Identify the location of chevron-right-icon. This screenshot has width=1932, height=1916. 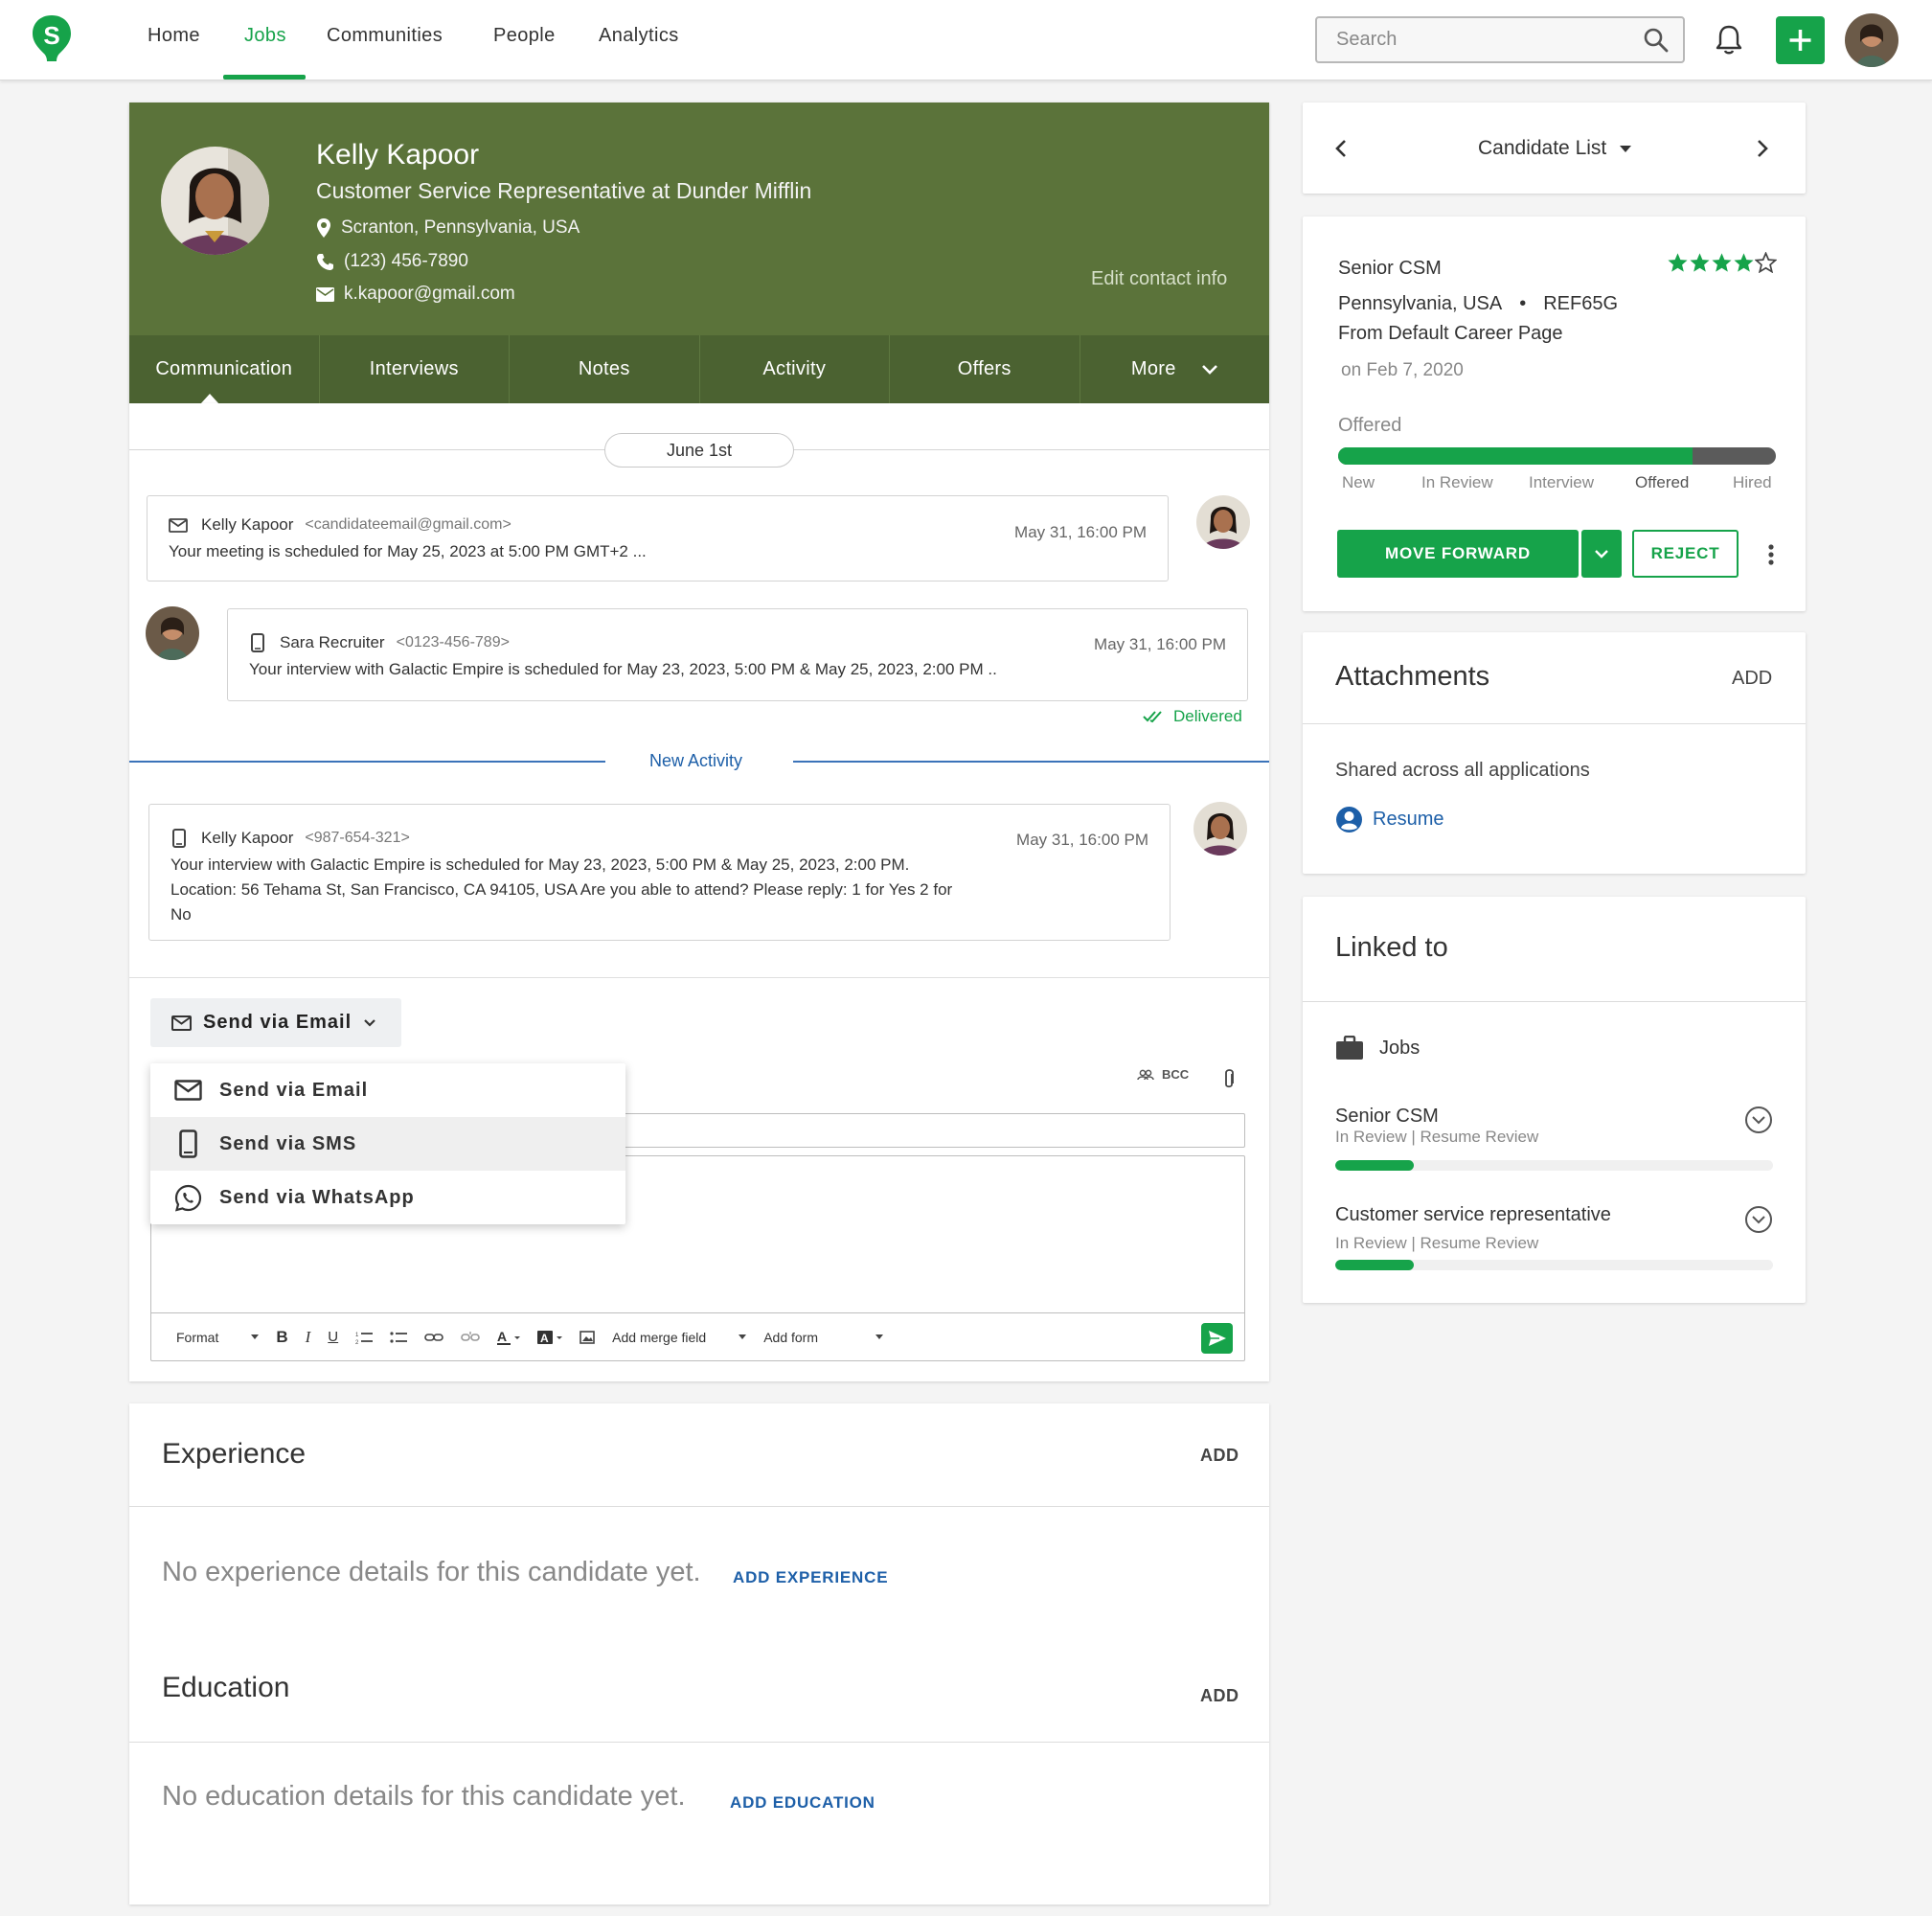
(1762, 148).